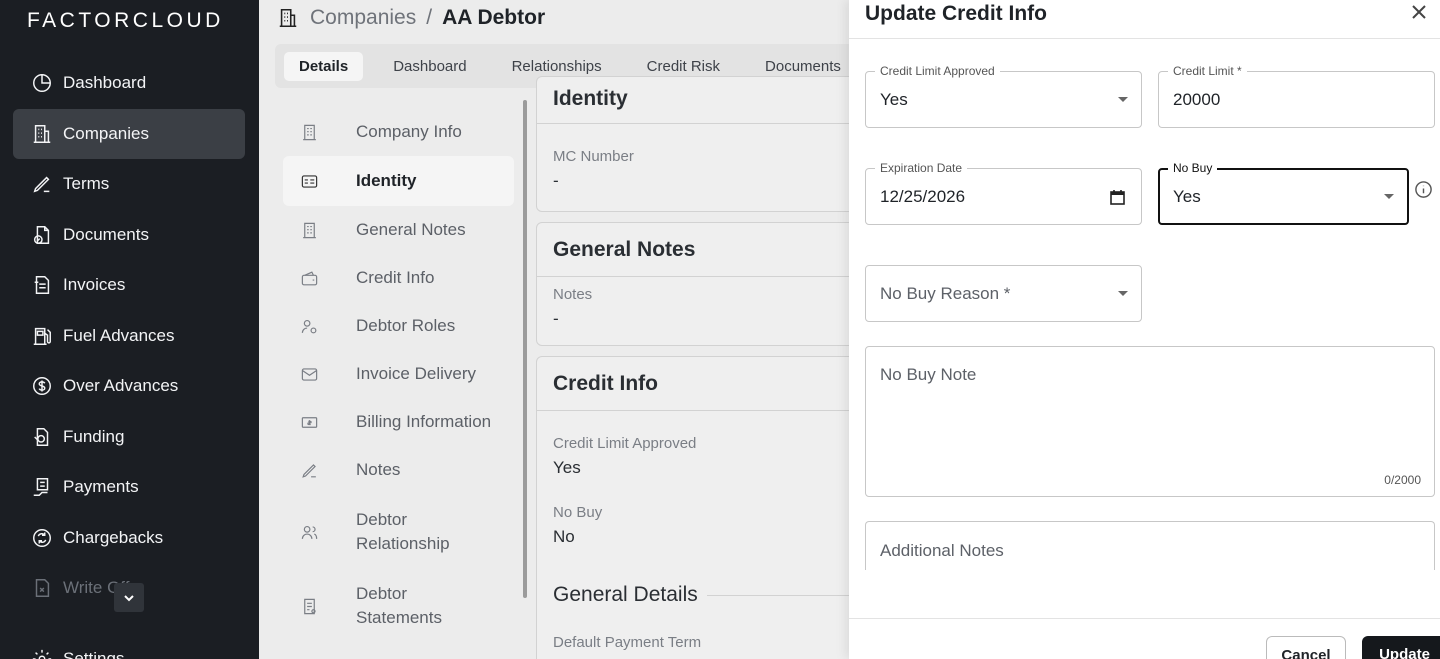 This screenshot has height=659, width=1440. I want to click on field-value: Yes, so click(1187, 196).